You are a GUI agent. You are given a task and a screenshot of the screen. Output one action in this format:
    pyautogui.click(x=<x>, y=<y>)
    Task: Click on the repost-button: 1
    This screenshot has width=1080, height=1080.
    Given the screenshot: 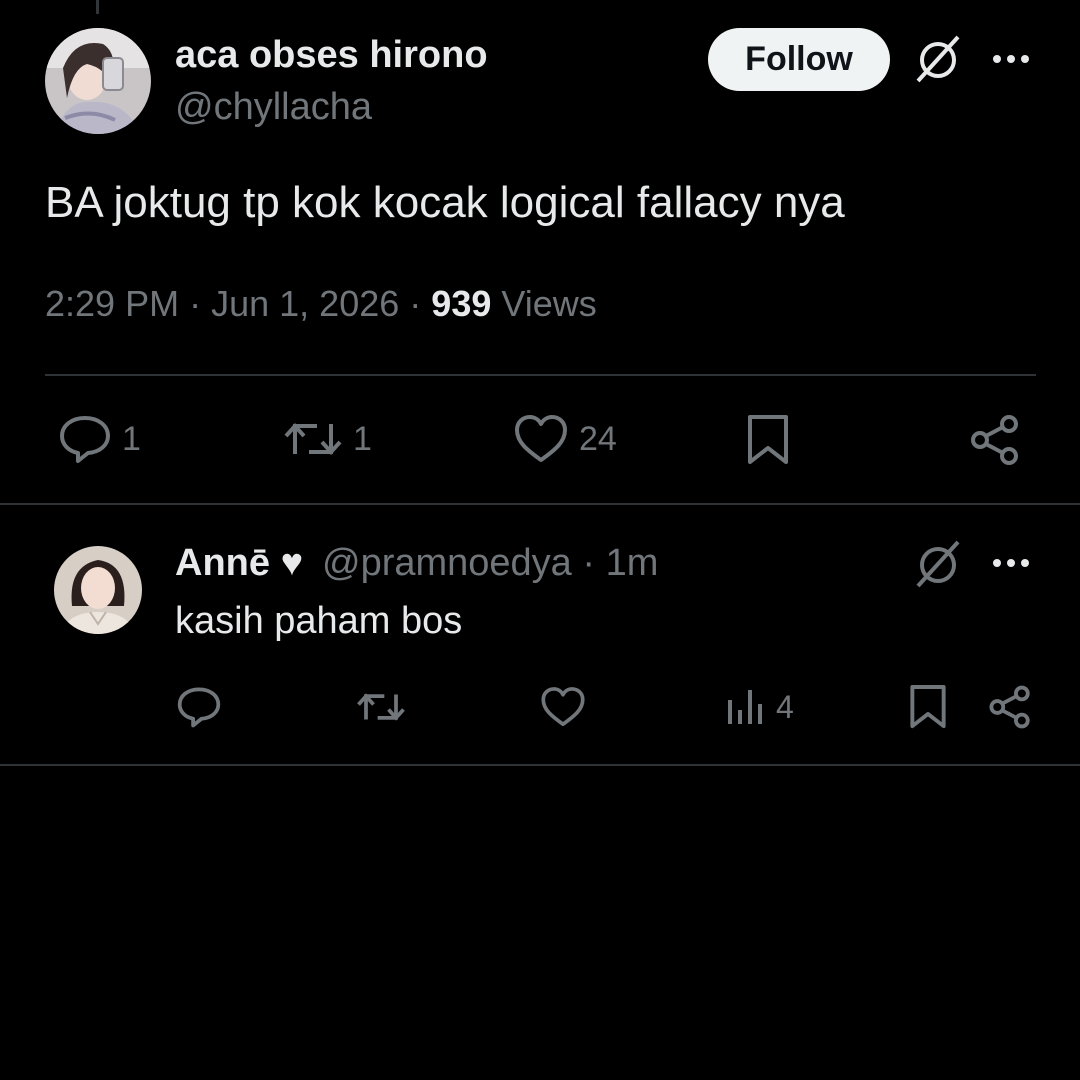 What is the action you would take?
    pyautogui.click(x=327, y=439)
    